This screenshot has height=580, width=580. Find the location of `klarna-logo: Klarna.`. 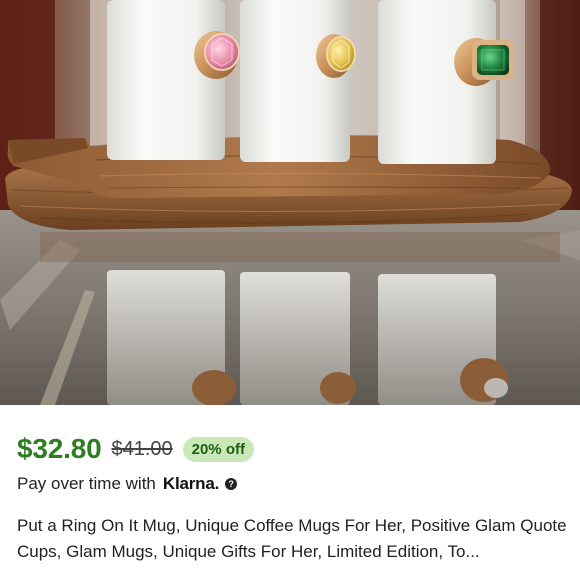

klarna-logo: Klarna. is located at coordinates (191, 483).